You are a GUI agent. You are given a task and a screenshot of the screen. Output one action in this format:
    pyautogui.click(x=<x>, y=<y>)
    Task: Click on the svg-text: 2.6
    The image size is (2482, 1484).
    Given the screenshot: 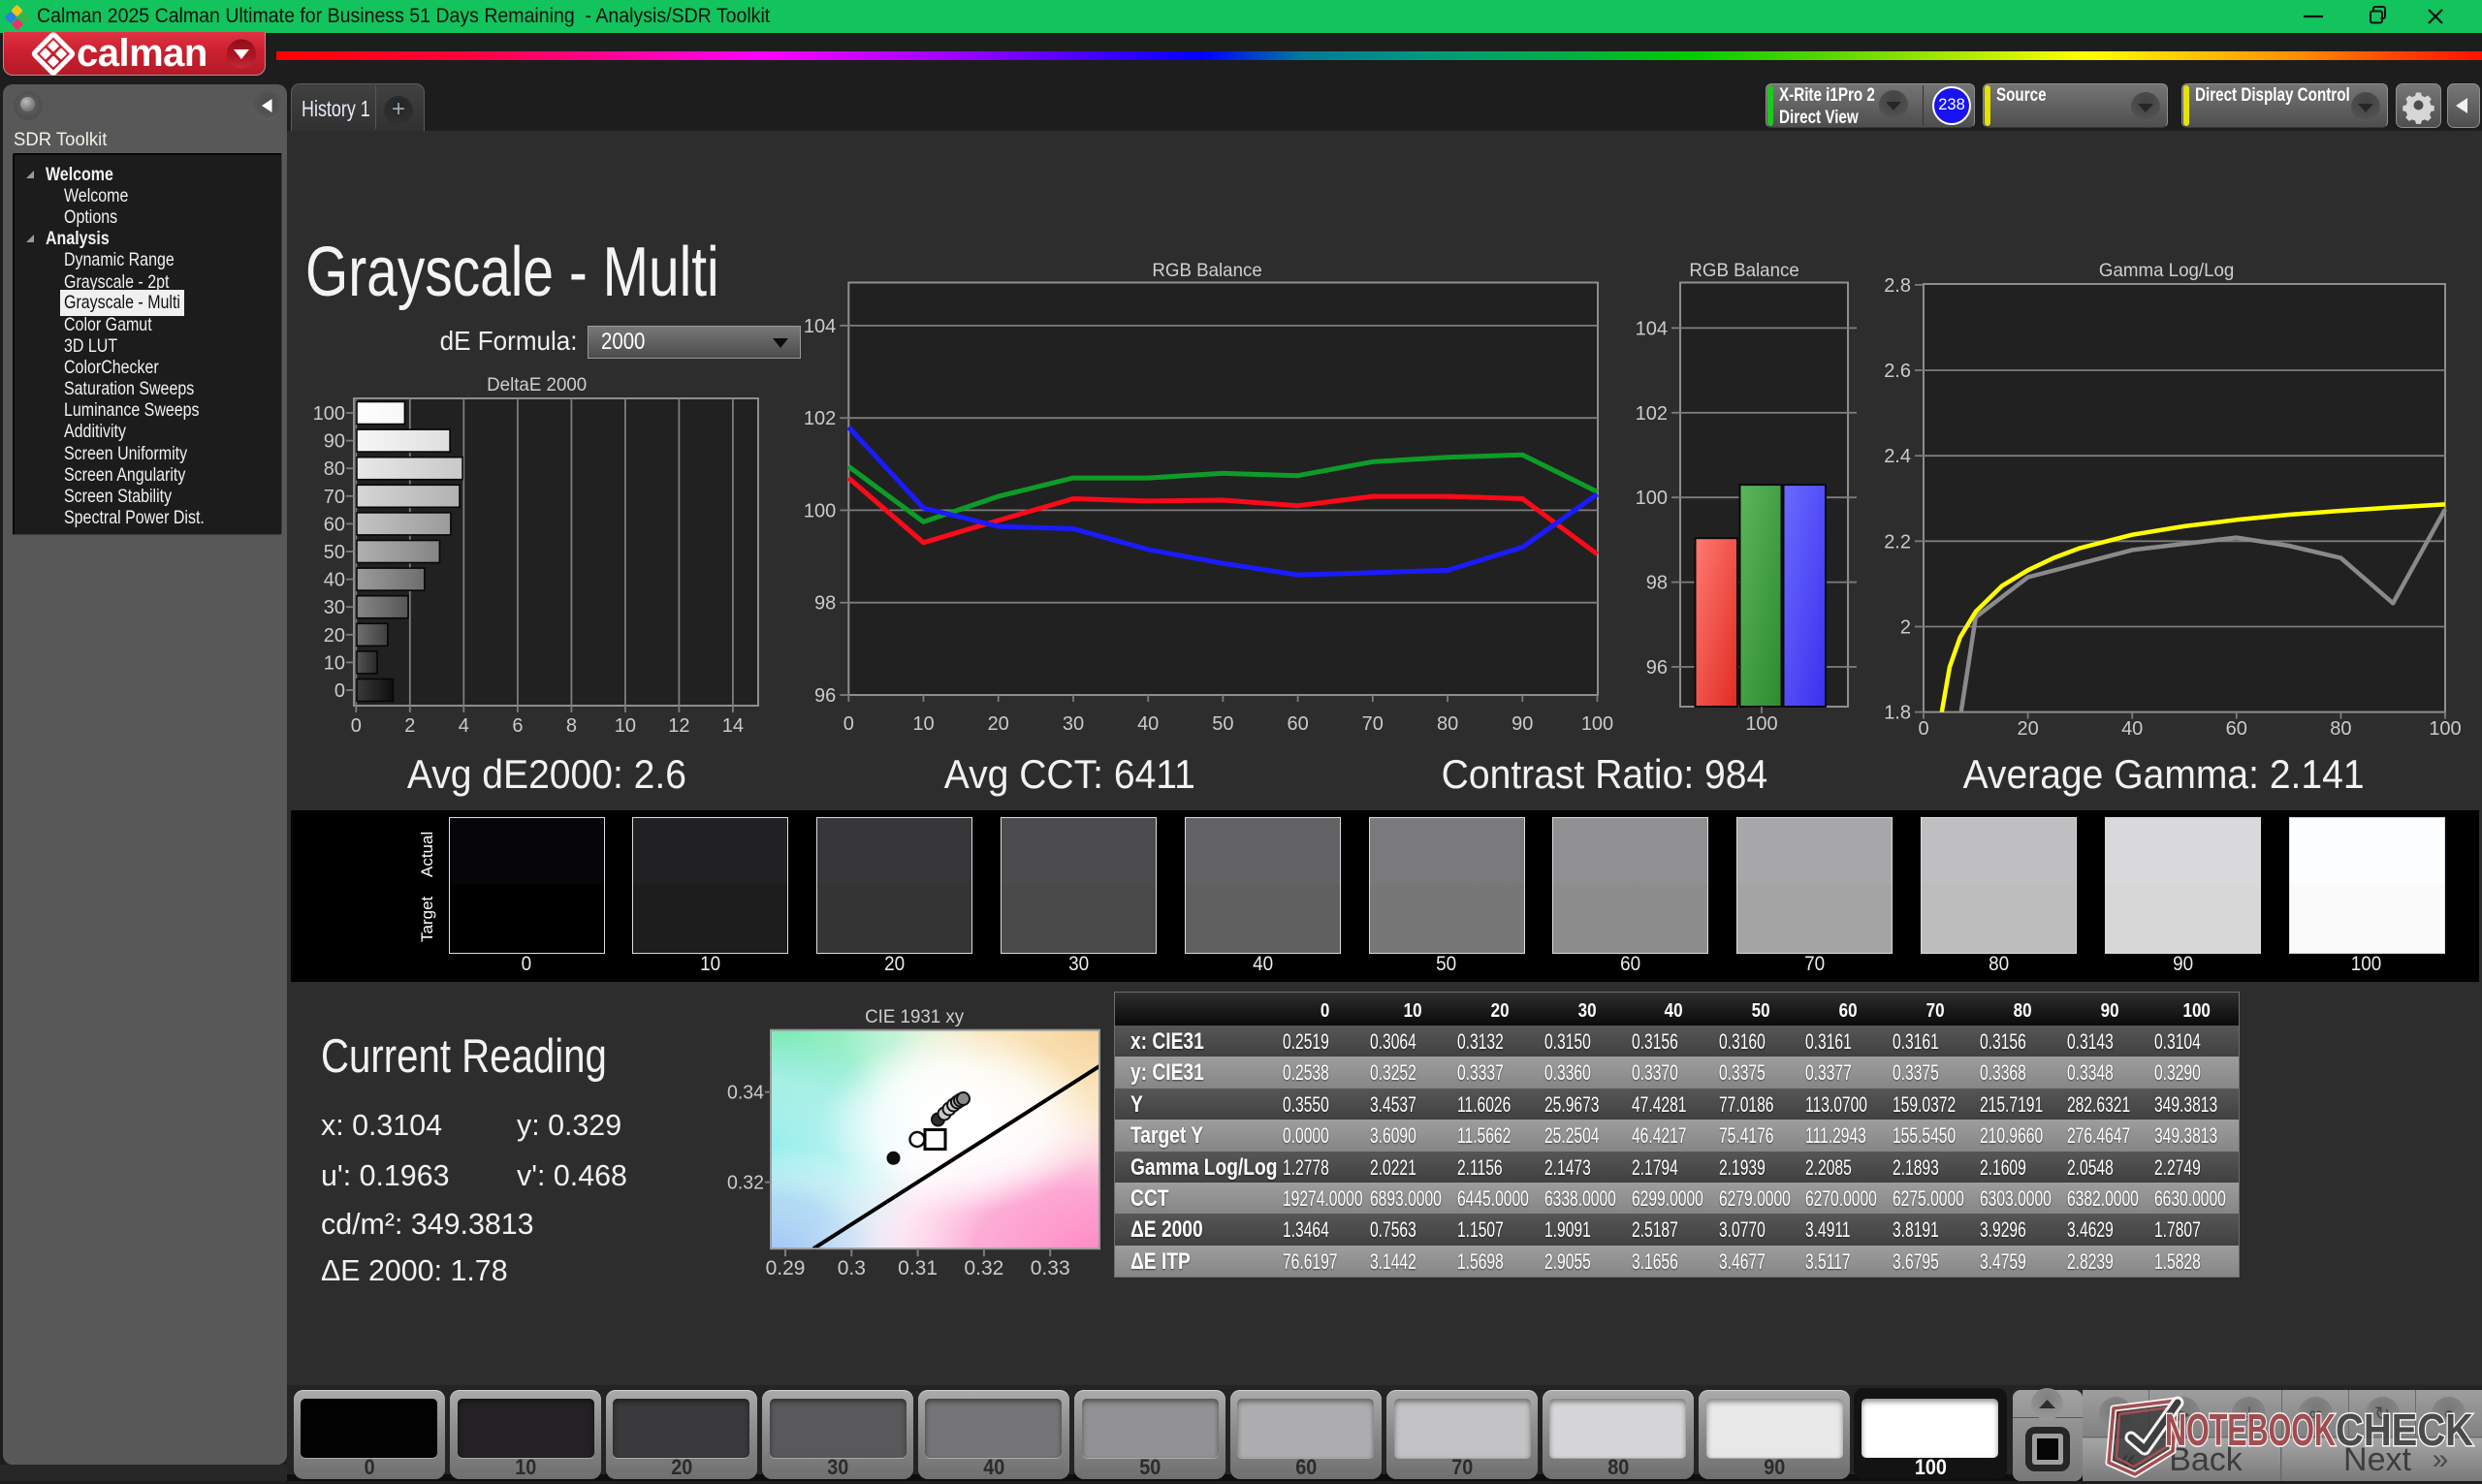 What is the action you would take?
    pyautogui.click(x=1897, y=371)
    